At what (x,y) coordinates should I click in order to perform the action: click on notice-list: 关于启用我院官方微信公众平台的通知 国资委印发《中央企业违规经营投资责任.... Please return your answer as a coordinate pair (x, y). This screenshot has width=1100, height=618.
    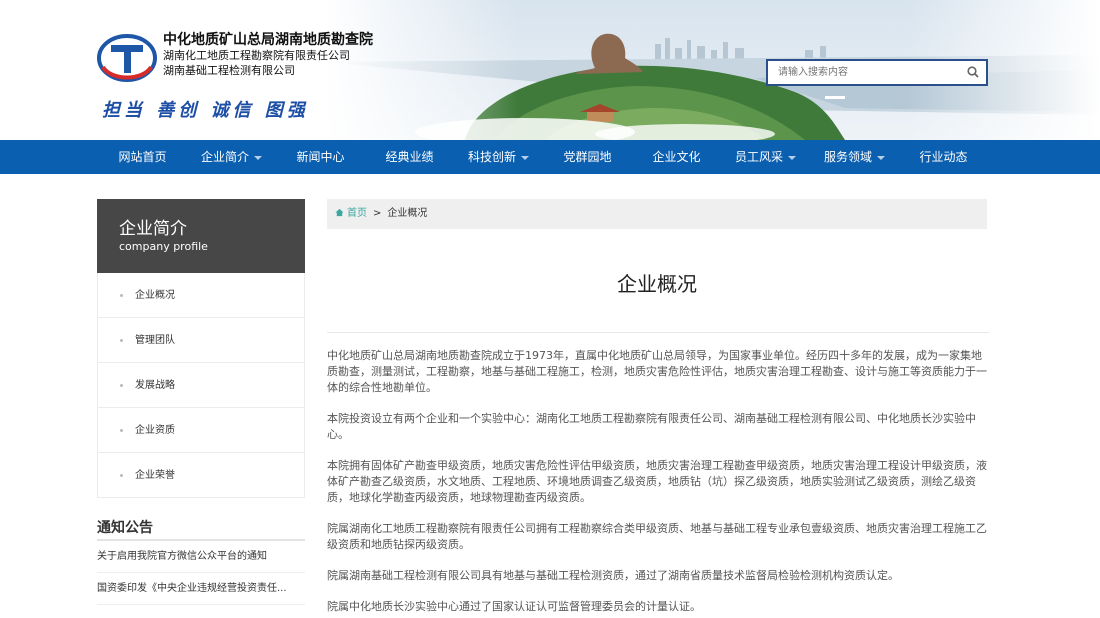
    Looking at the image, I should click on (201, 573).